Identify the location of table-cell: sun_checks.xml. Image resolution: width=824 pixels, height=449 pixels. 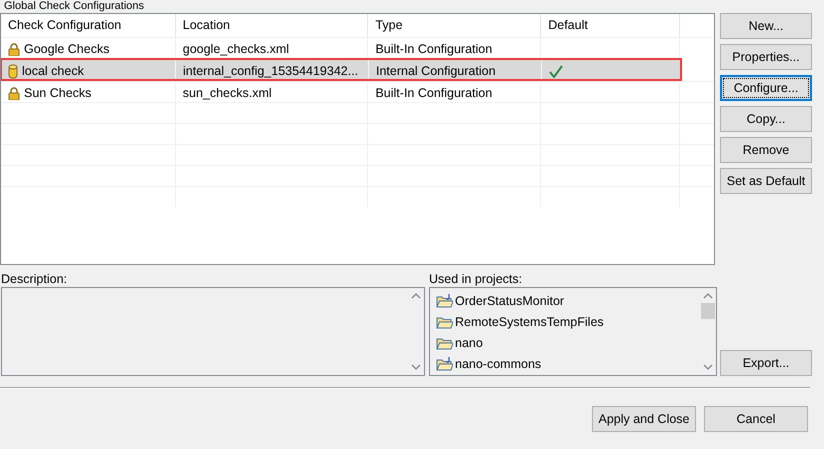
(227, 93).